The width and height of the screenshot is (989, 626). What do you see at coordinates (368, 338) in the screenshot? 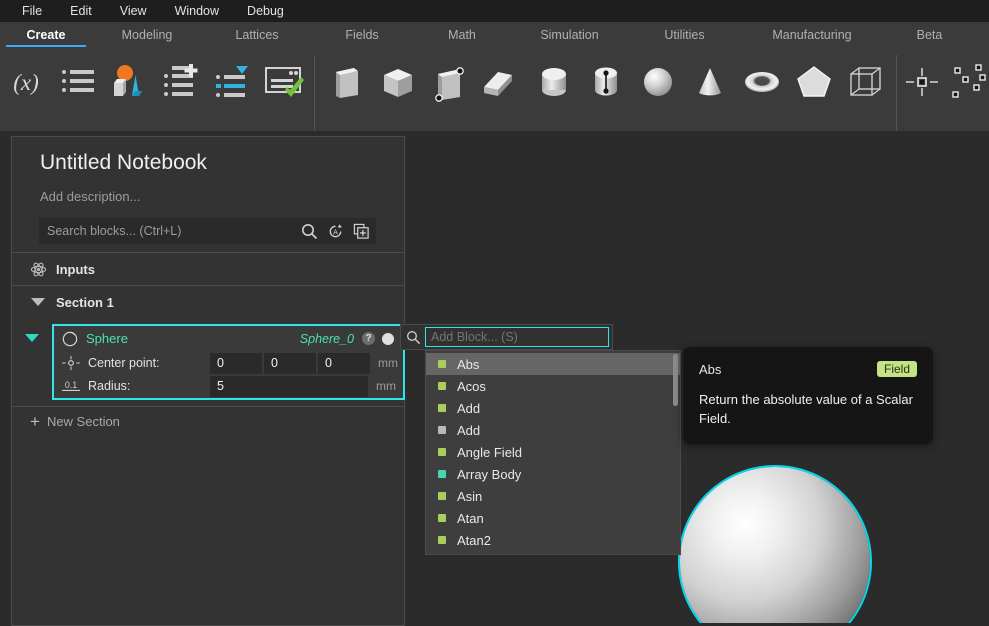
I see `help-icon: ?` at bounding box center [368, 338].